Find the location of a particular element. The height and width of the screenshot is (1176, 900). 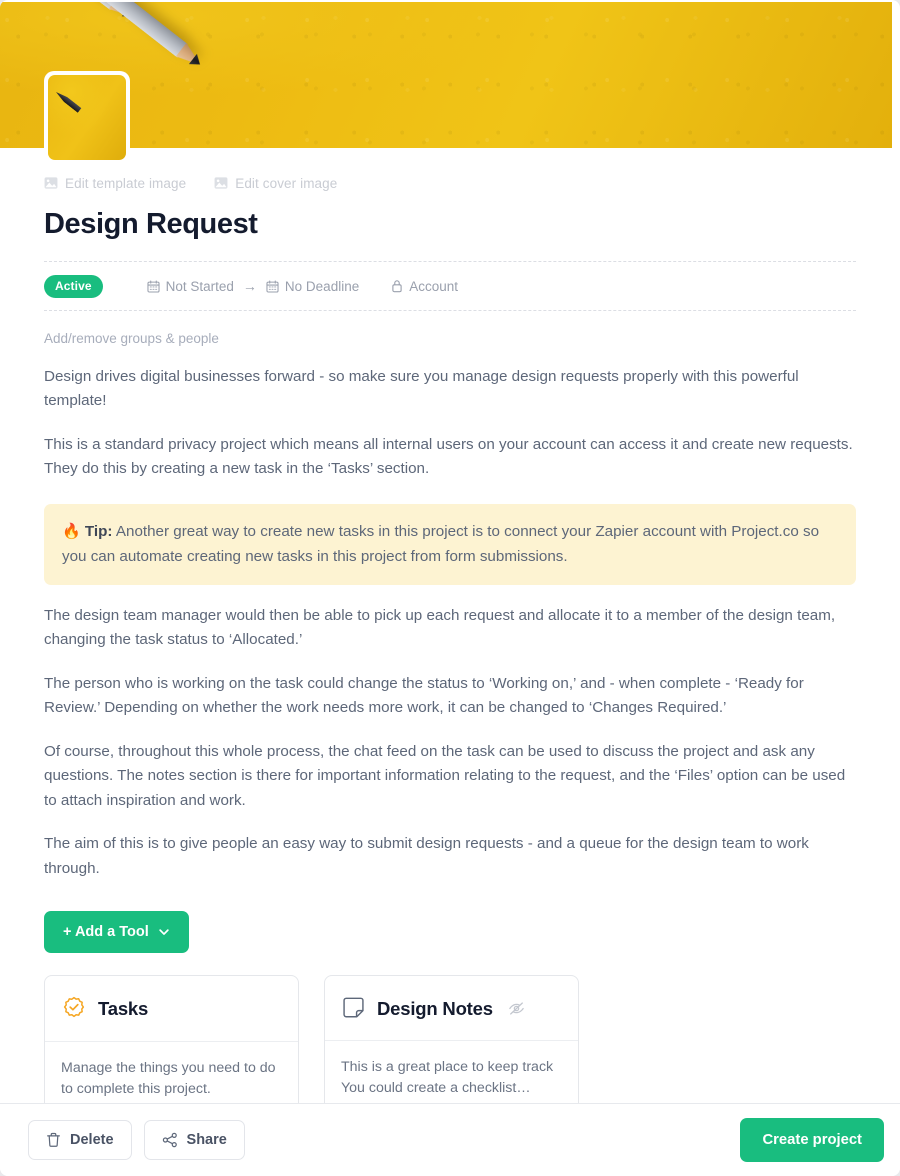

pencil-graphic is located at coordinates (67, 101).